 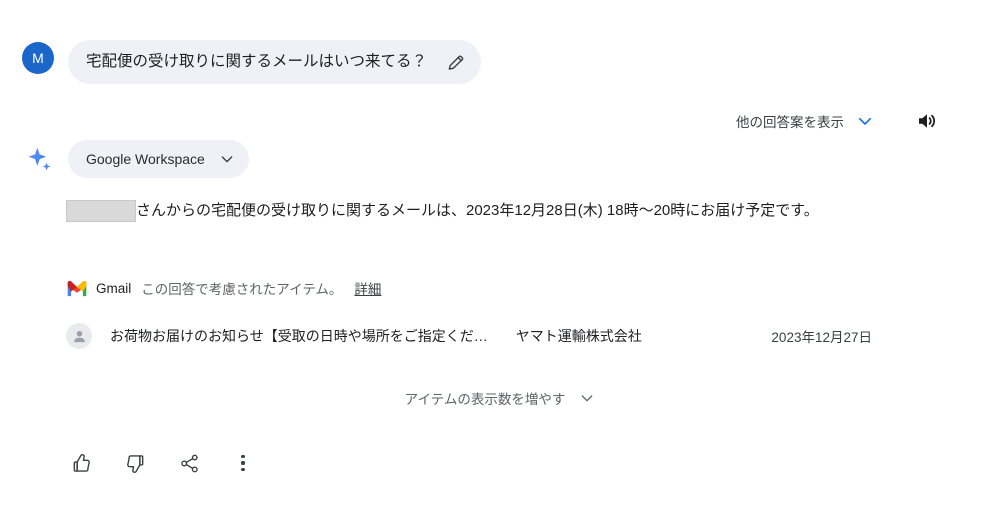 I want to click on item-sender: ヤマト運輸株式会社, so click(x=578, y=336).